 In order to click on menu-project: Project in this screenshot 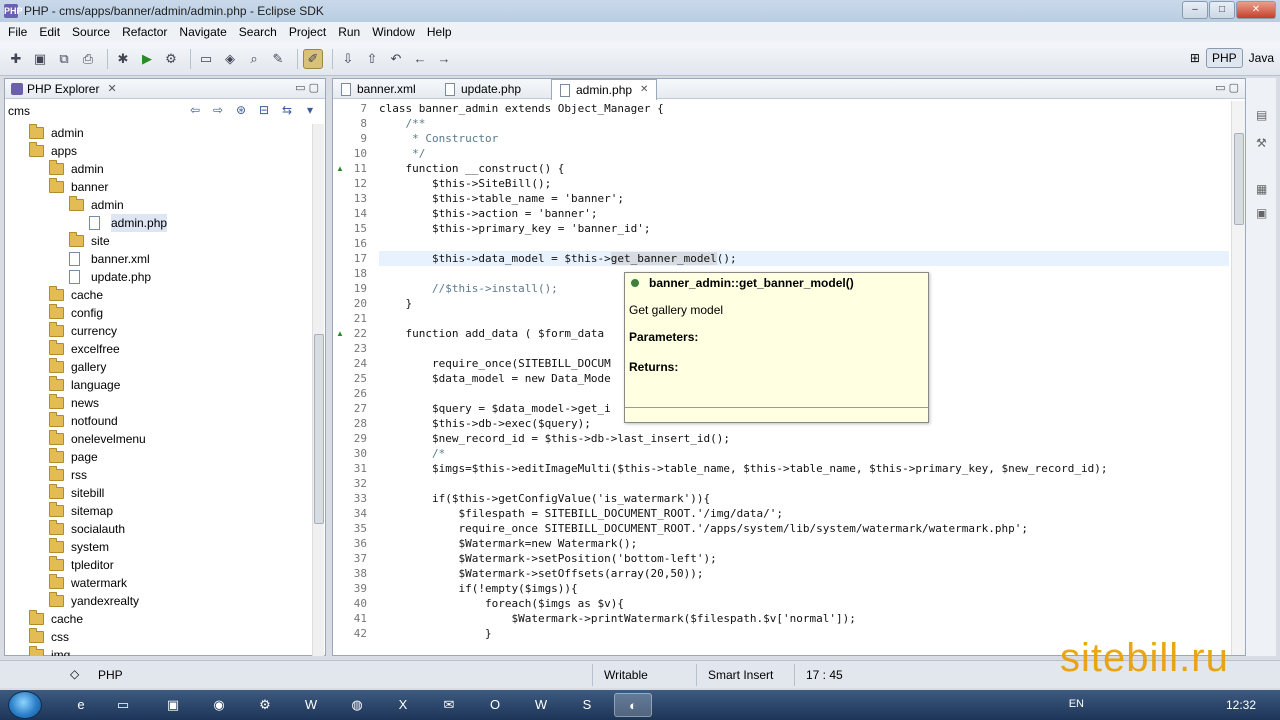, I will do `click(307, 32)`.